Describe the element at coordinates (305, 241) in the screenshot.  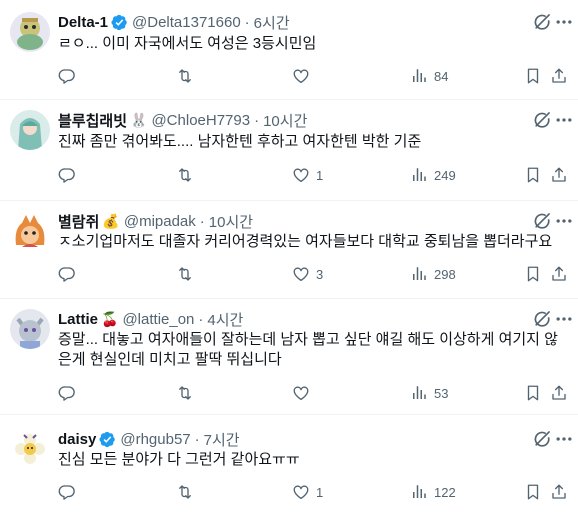
I see `tweet-text: ㅈ소기업마저도 대졸자 커리어경력있는 여자들보다 대학교 중퇴남을 뽑더라구요` at that location.